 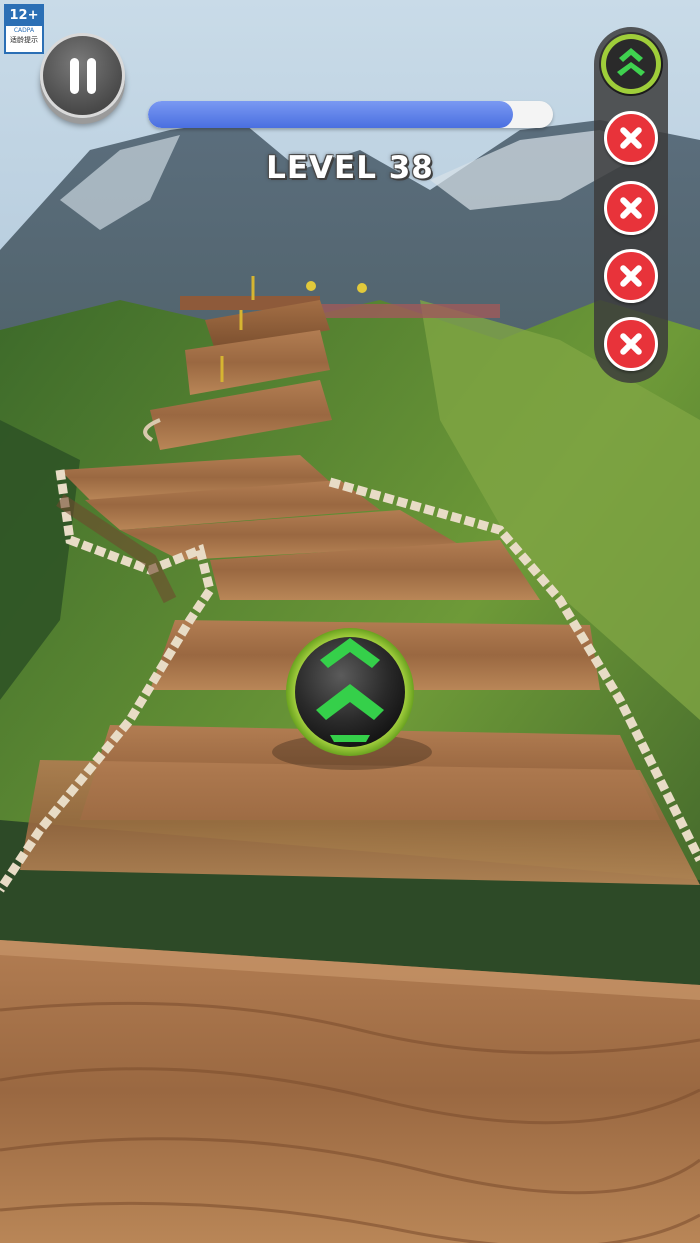 I want to click on level-progress-fill, so click(x=330, y=114).